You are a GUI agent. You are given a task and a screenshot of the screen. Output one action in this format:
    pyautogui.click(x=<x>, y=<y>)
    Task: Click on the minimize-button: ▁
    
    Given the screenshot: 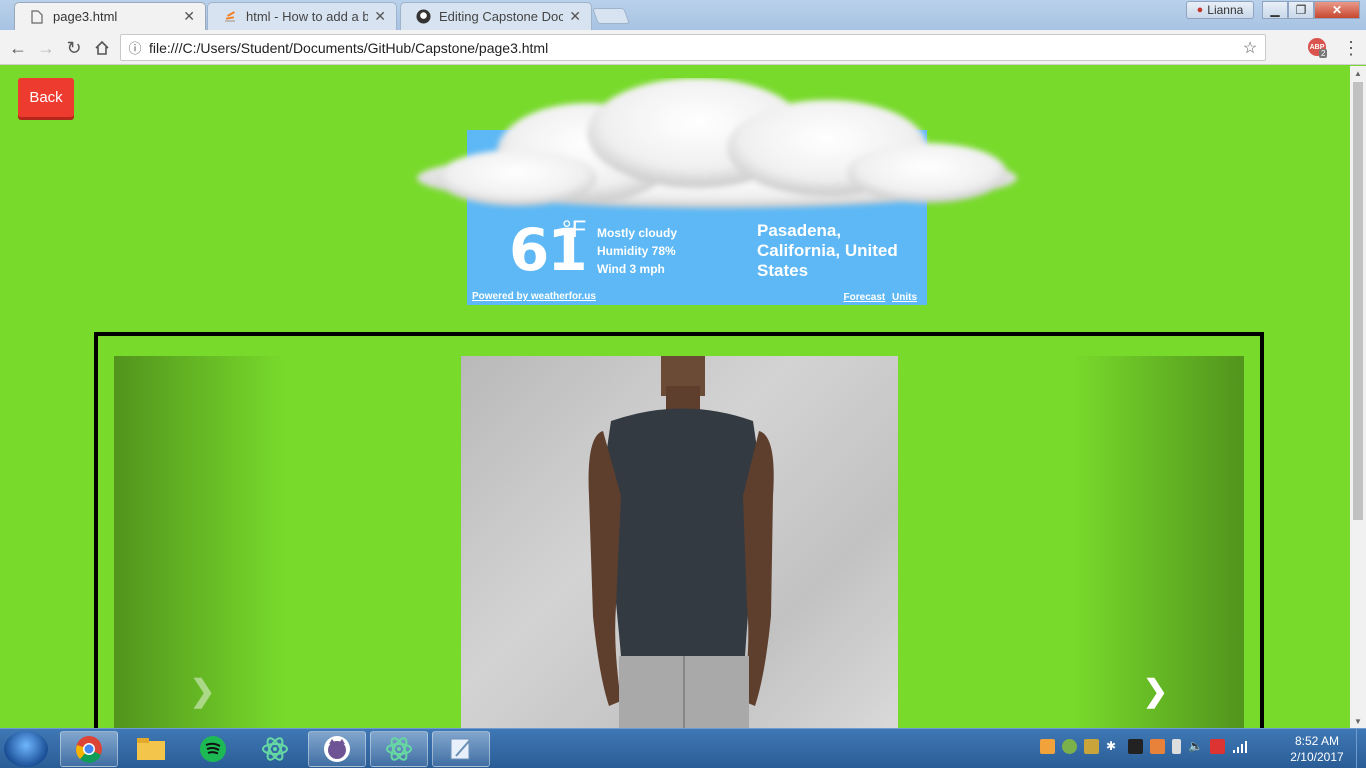 What is the action you would take?
    pyautogui.click(x=1275, y=10)
    